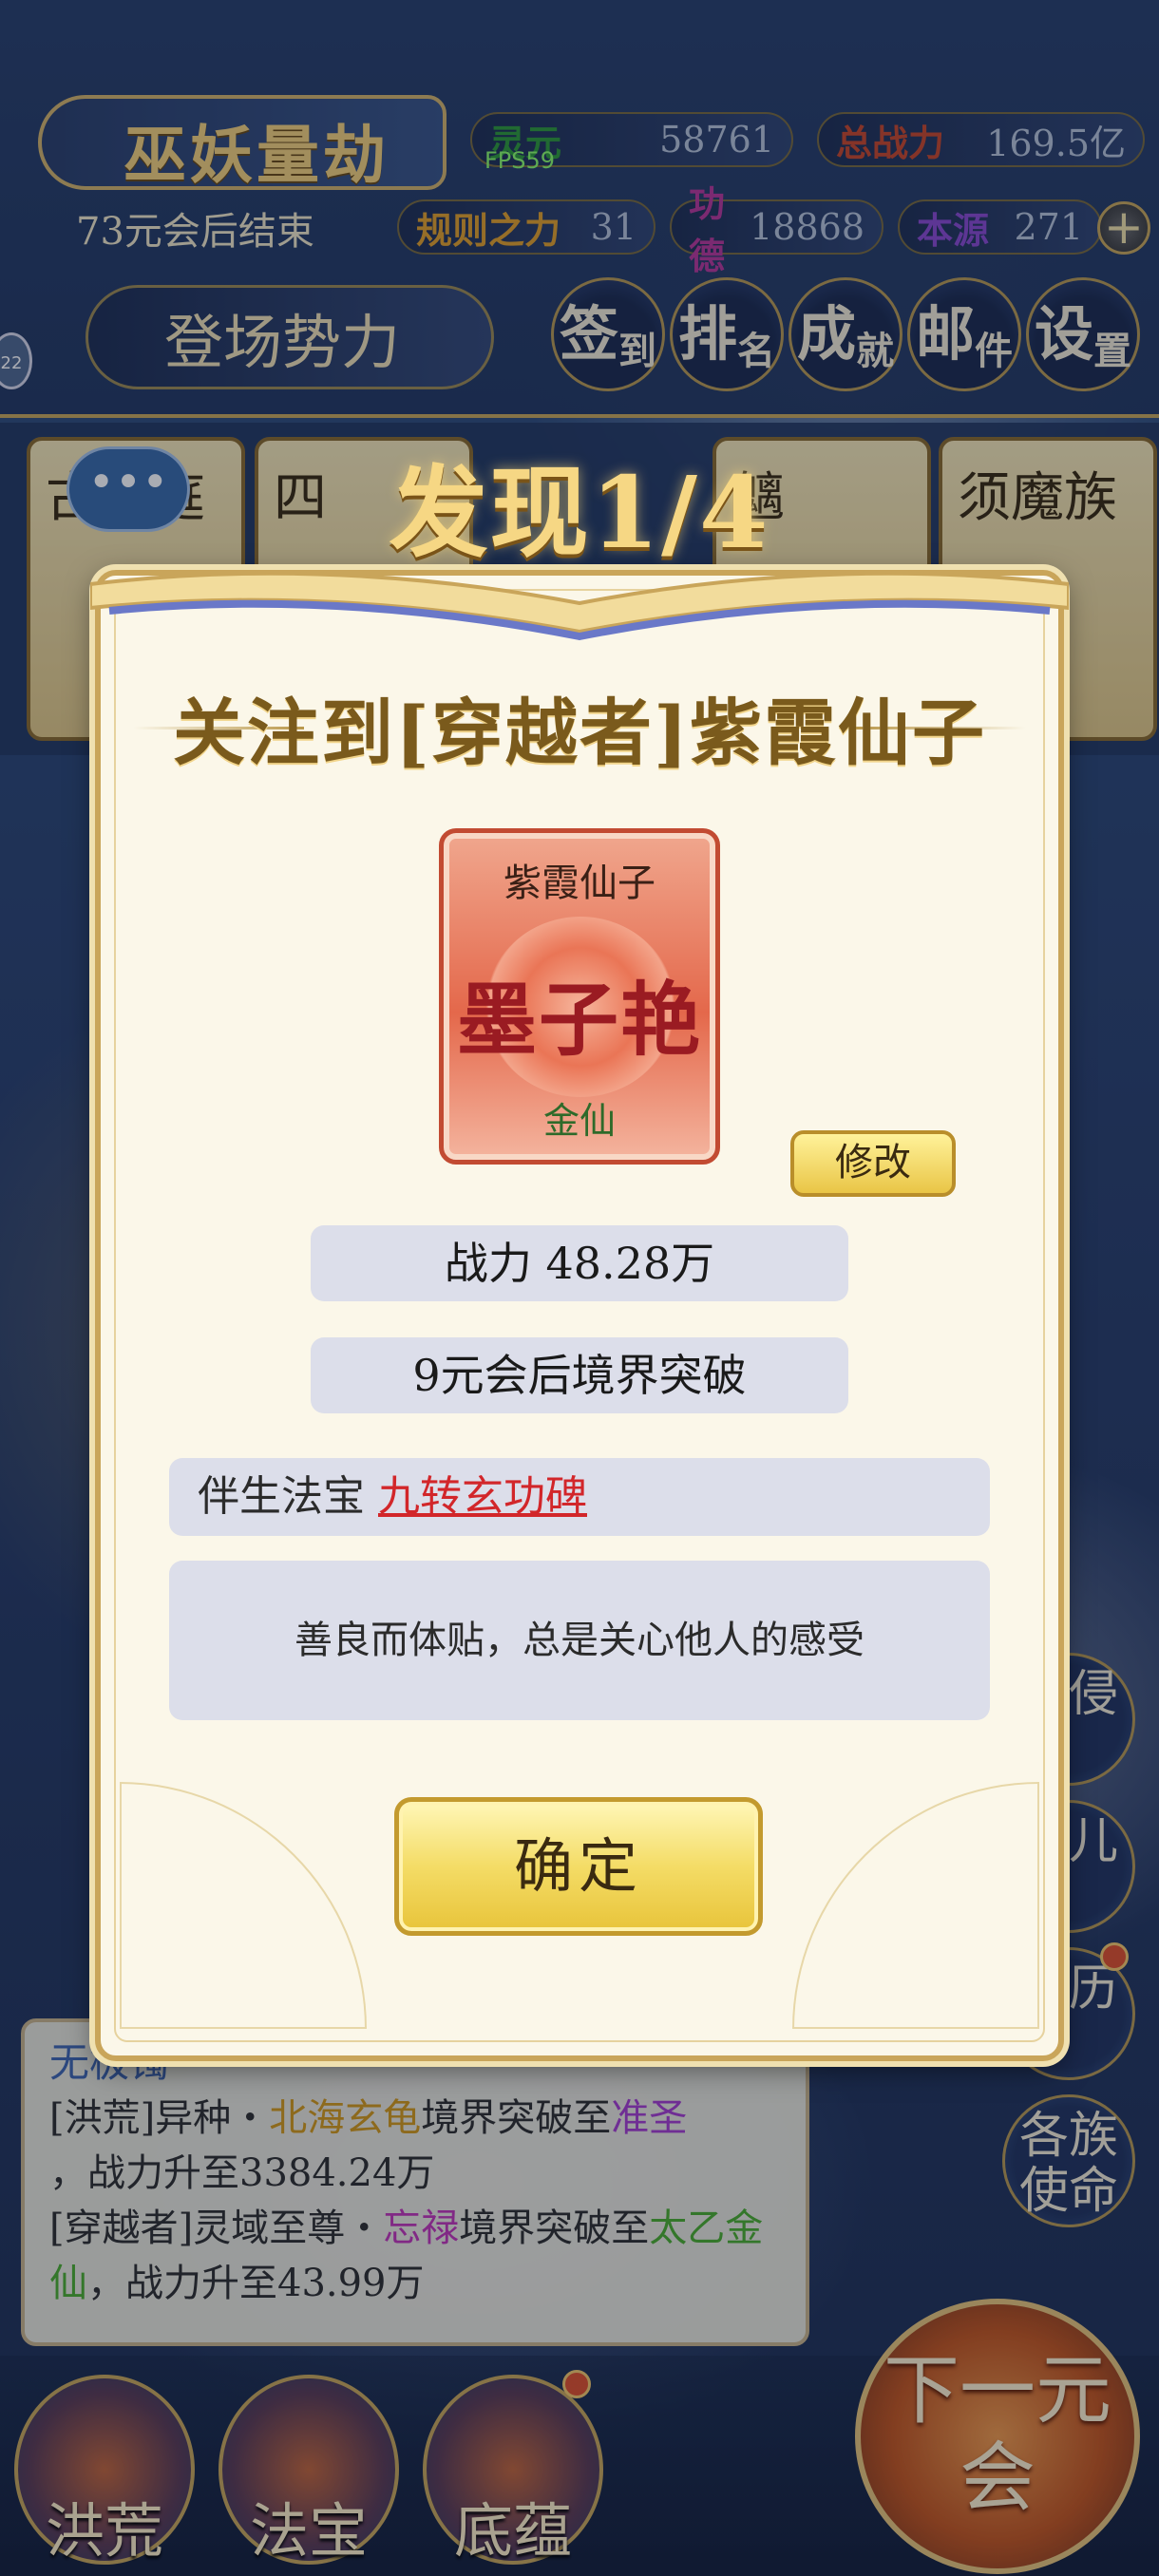  I want to click on confirm-button: 确定, so click(578, 1866).